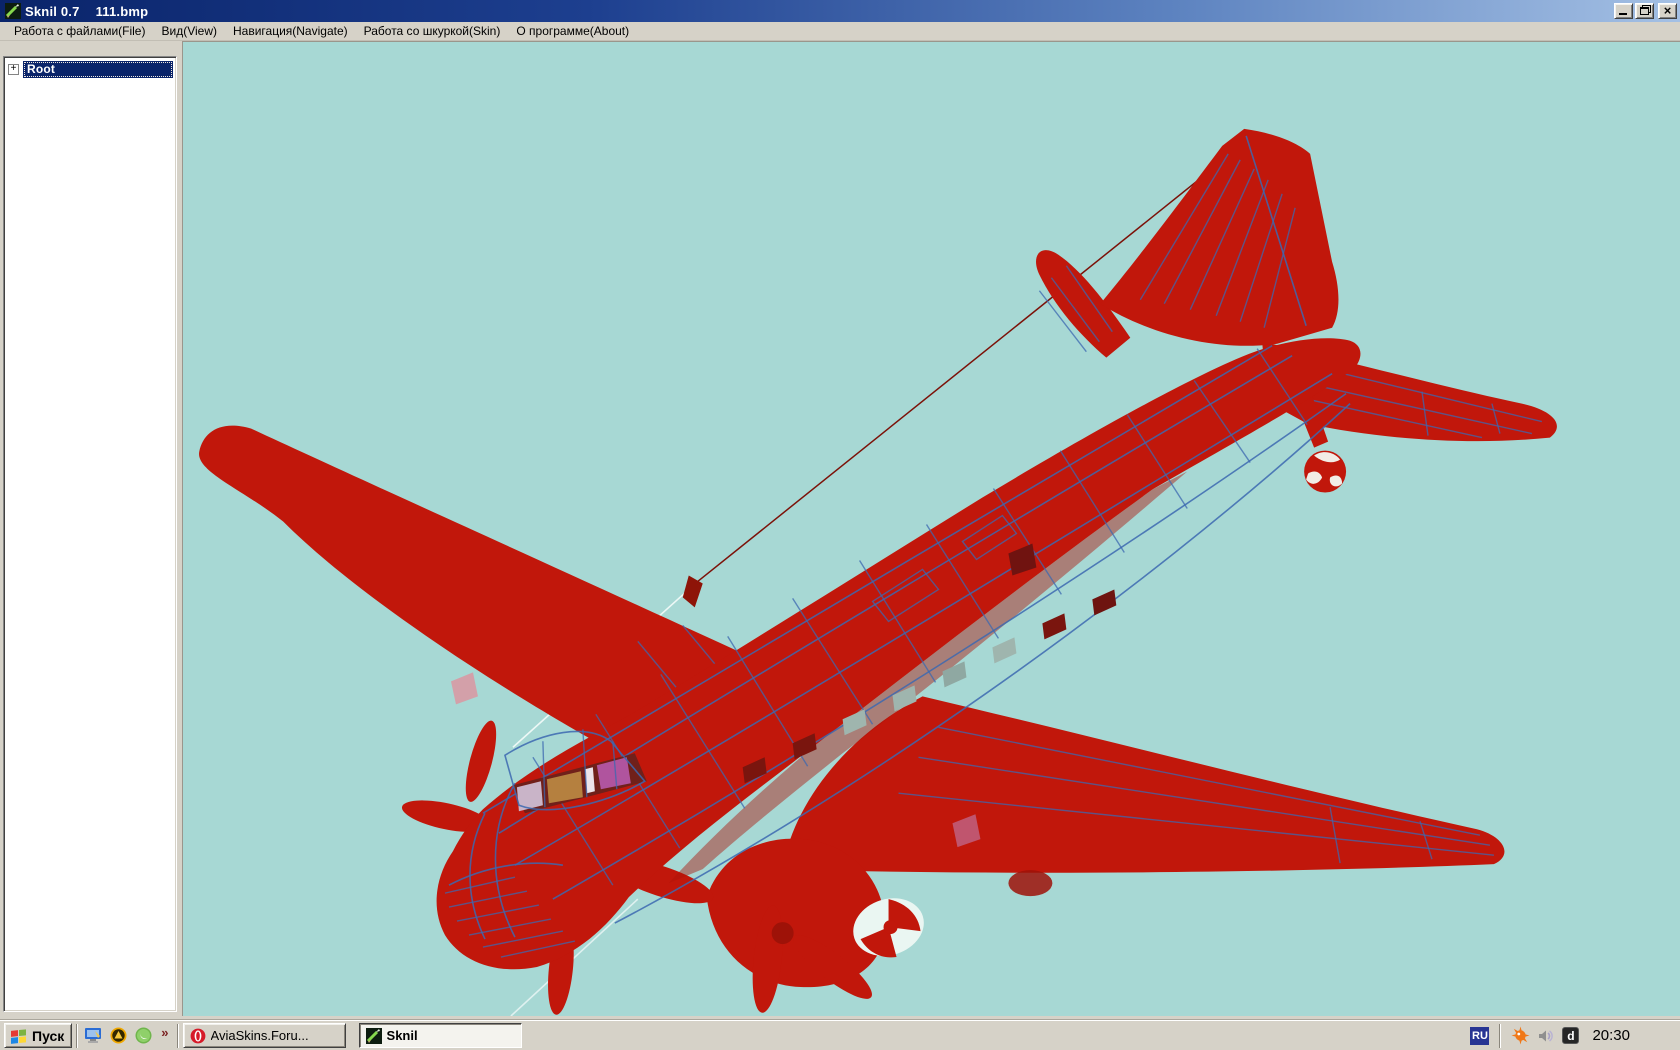  Describe the element at coordinates (434, 31) in the screenshot. I see `menu-skin: Работа со шкуркой(Skin)` at that location.